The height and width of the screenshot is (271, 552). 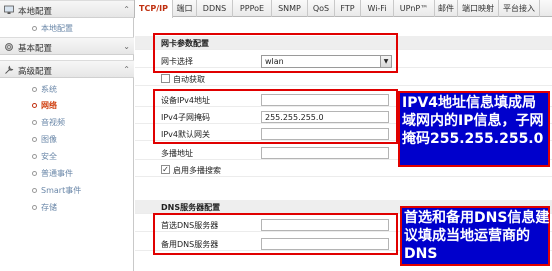 I want to click on wrench-icon, so click(x=9, y=69).